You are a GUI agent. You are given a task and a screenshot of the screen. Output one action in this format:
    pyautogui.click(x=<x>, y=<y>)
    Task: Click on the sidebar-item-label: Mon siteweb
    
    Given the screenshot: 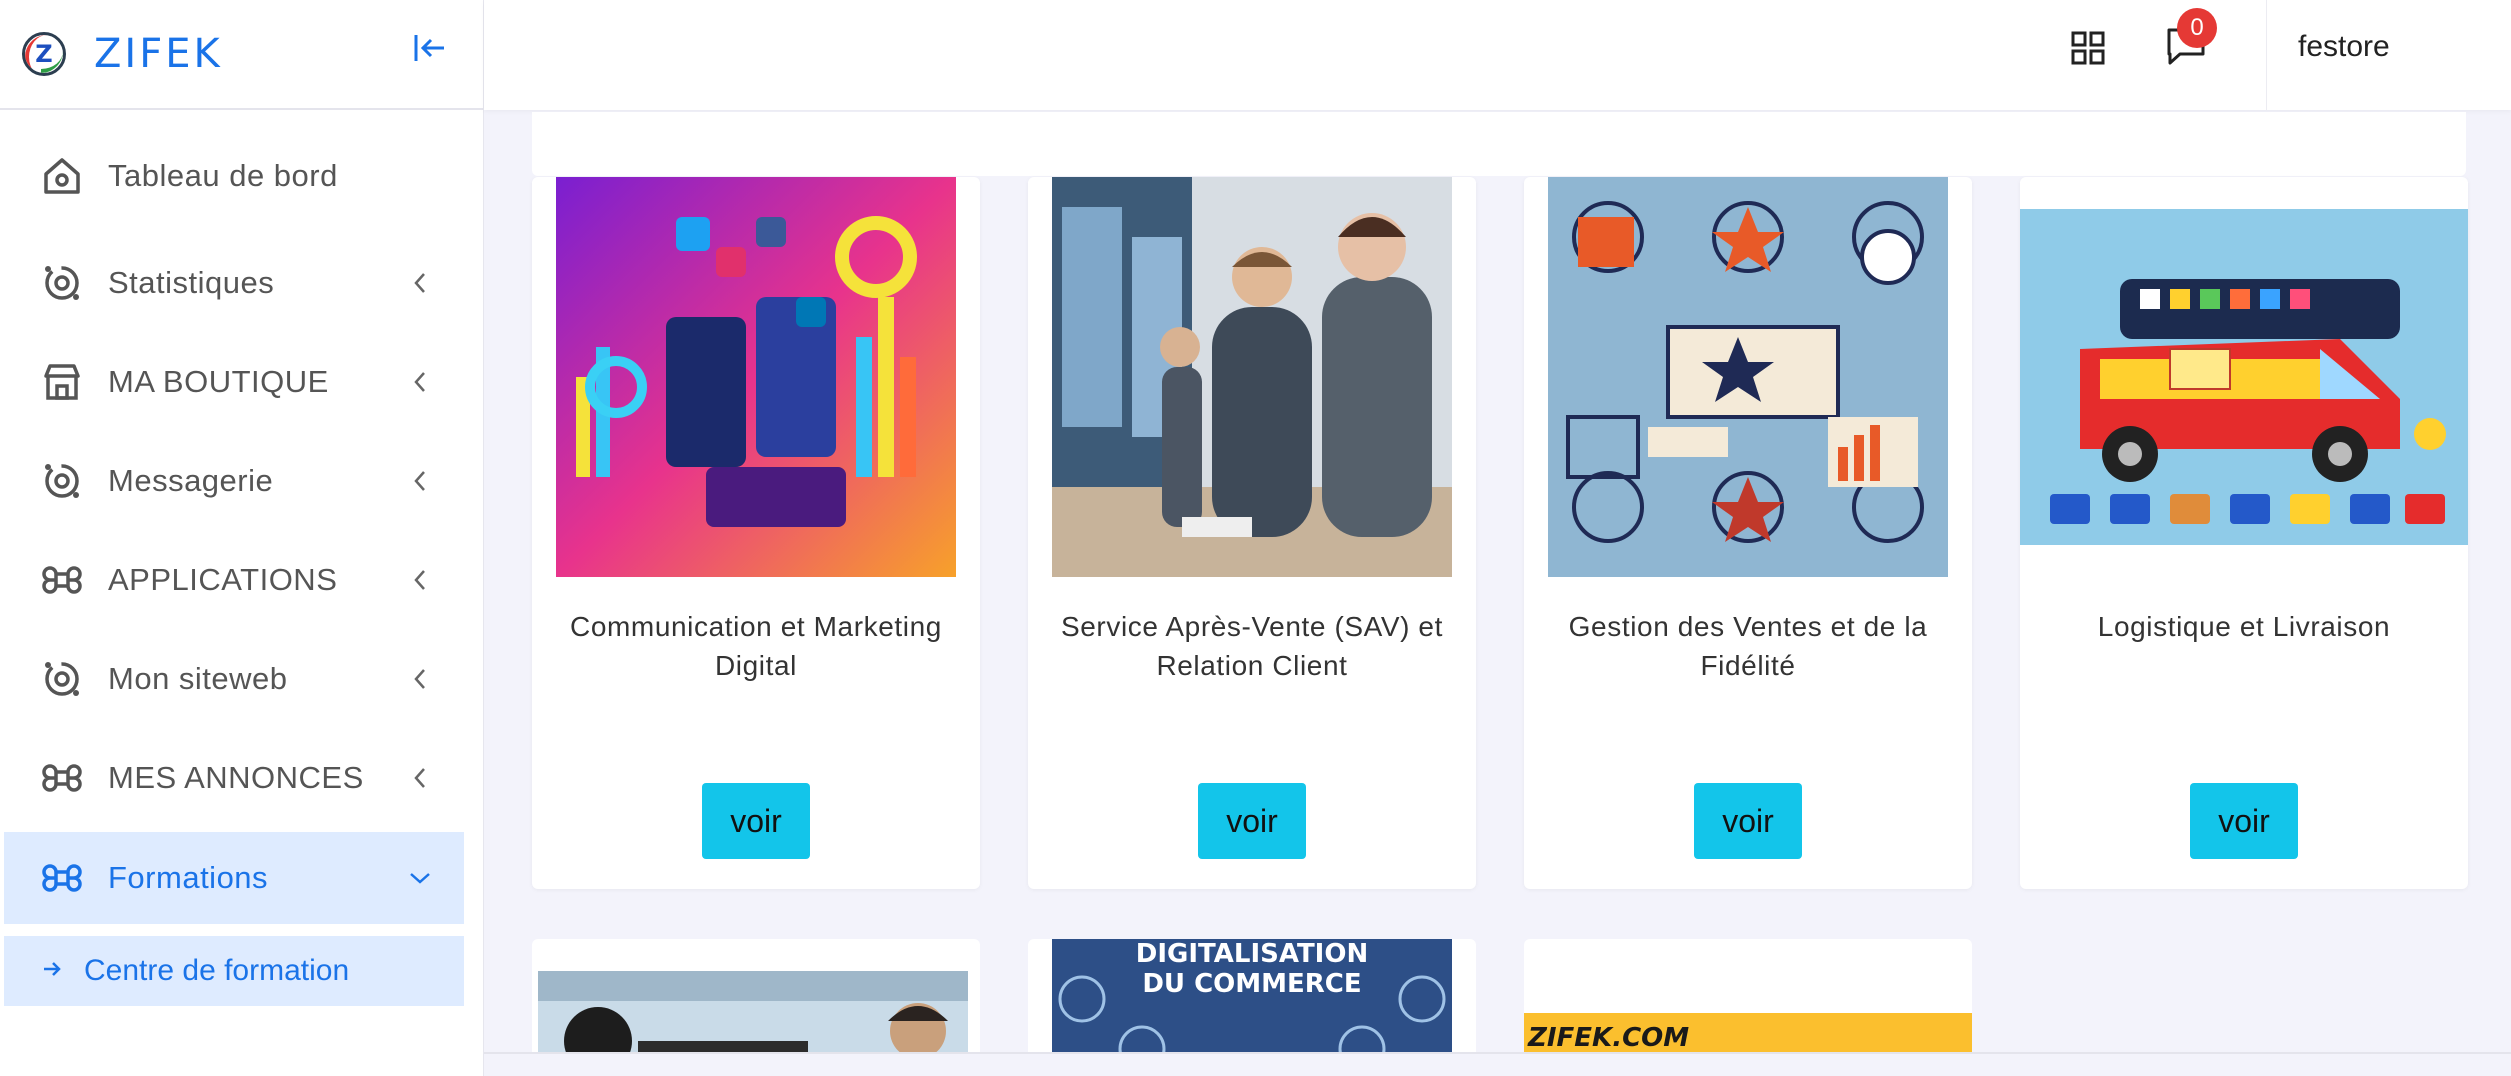 What is the action you would take?
    pyautogui.click(x=198, y=678)
    